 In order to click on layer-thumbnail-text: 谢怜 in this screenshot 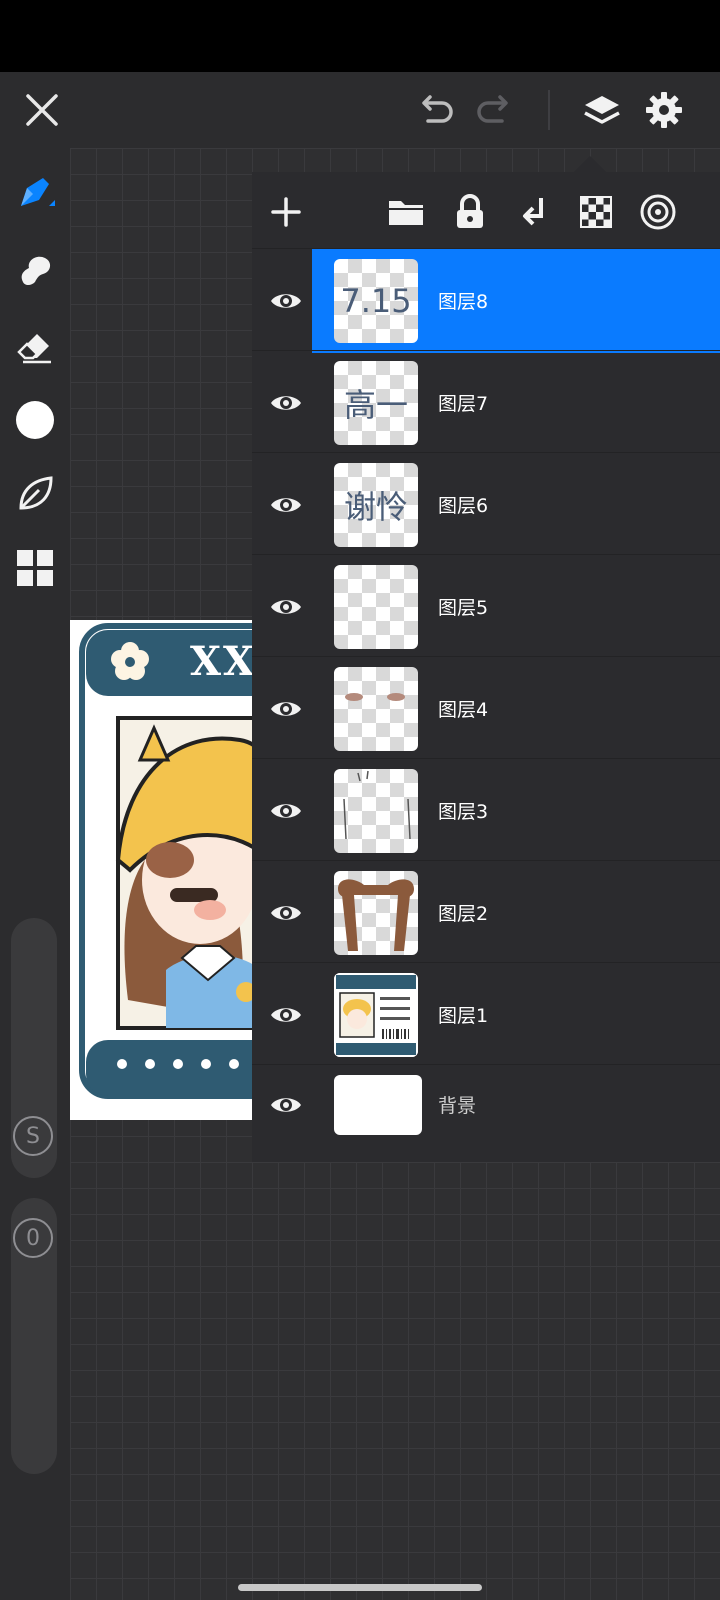, I will do `click(375, 507)`.